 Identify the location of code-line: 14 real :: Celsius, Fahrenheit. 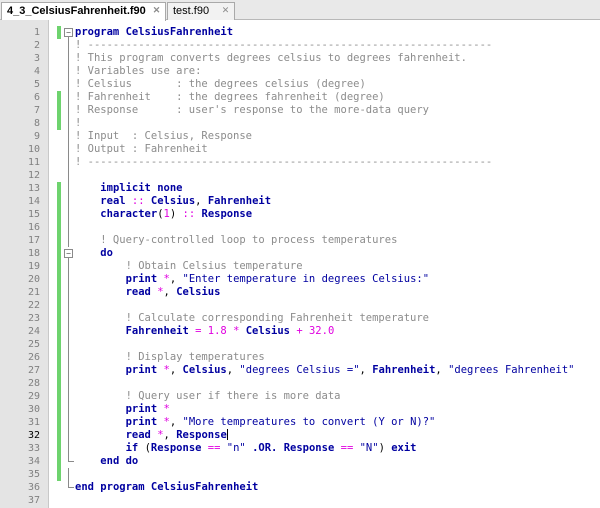
(300, 201).